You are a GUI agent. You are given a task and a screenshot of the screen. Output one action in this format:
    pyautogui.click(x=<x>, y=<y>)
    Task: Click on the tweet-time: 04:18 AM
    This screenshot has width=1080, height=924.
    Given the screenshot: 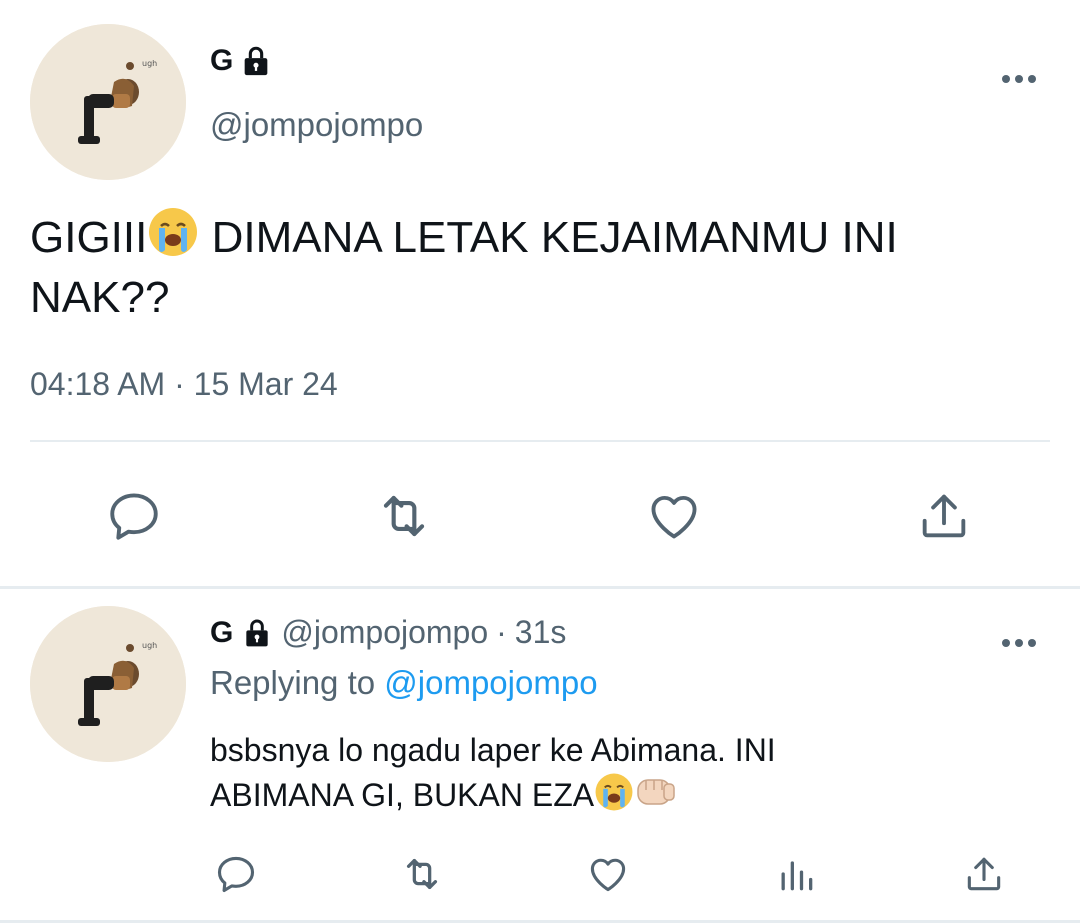 What is the action you would take?
    pyautogui.click(x=97, y=384)
    